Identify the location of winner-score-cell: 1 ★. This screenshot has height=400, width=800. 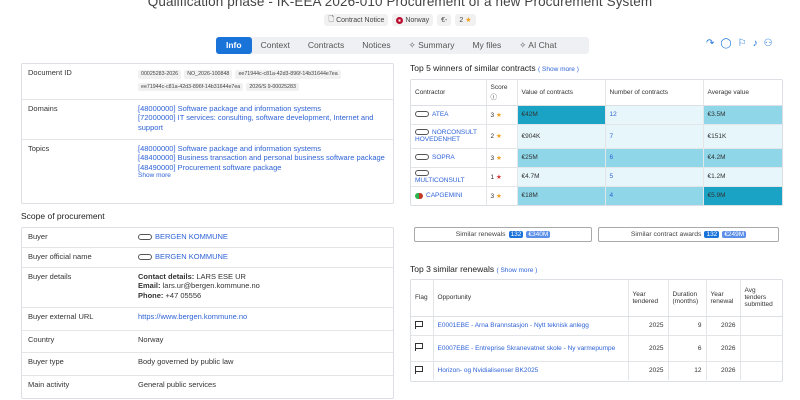
(502, 177).